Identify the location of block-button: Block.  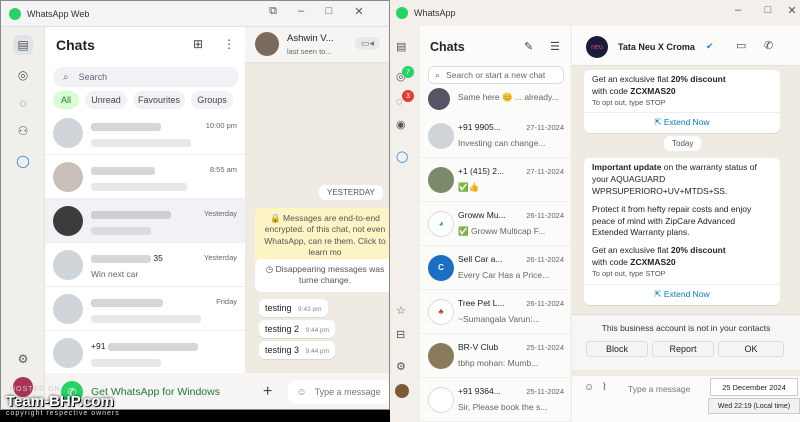
(617, 349).